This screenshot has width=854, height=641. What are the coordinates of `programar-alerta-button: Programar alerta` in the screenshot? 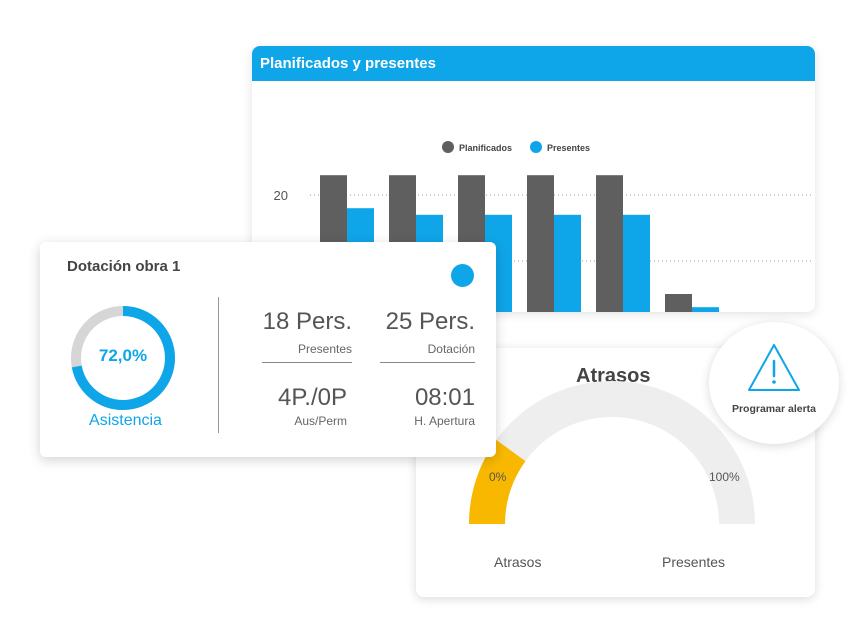 It's located at (774, 383).